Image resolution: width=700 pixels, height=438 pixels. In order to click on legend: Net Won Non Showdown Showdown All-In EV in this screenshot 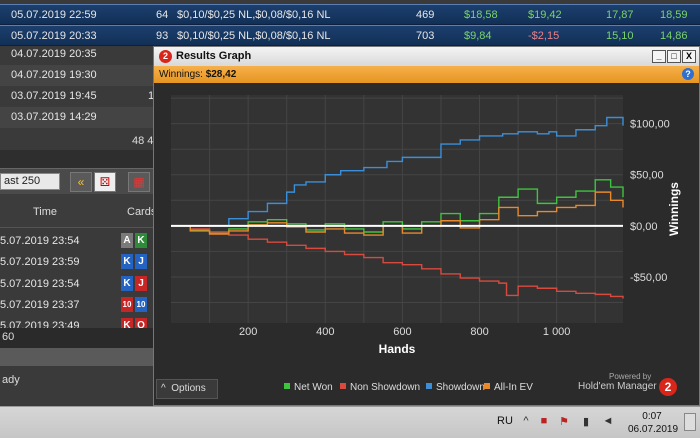, I will do `click(408, 387)`.